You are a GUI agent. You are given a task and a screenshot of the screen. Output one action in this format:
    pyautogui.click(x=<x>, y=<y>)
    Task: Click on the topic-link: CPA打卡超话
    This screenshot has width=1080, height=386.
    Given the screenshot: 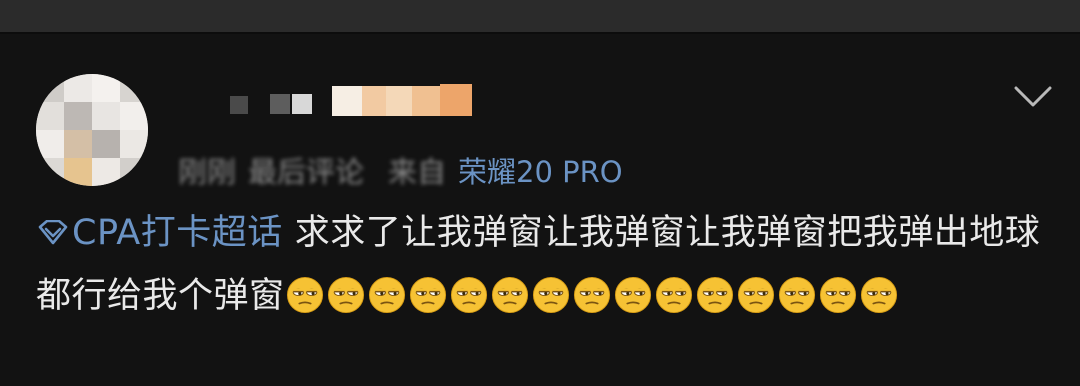 What is the action you would take?
    pyautogui.click(x=165, y=233)
    